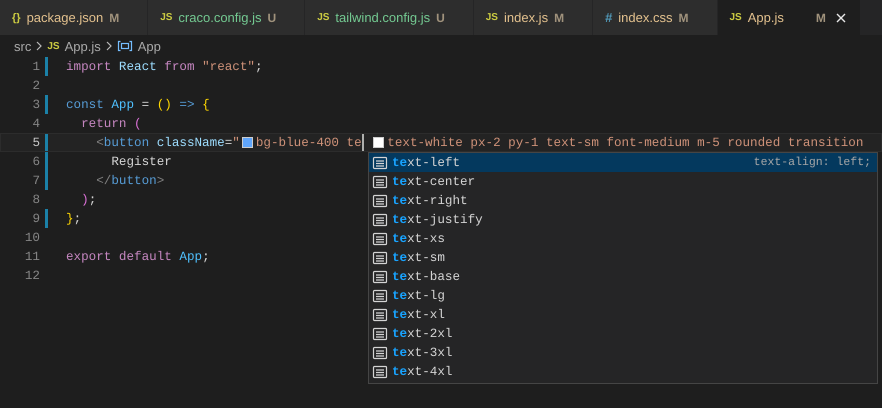  I want to click on suggestion-item: text-xs, so click(623, 238).